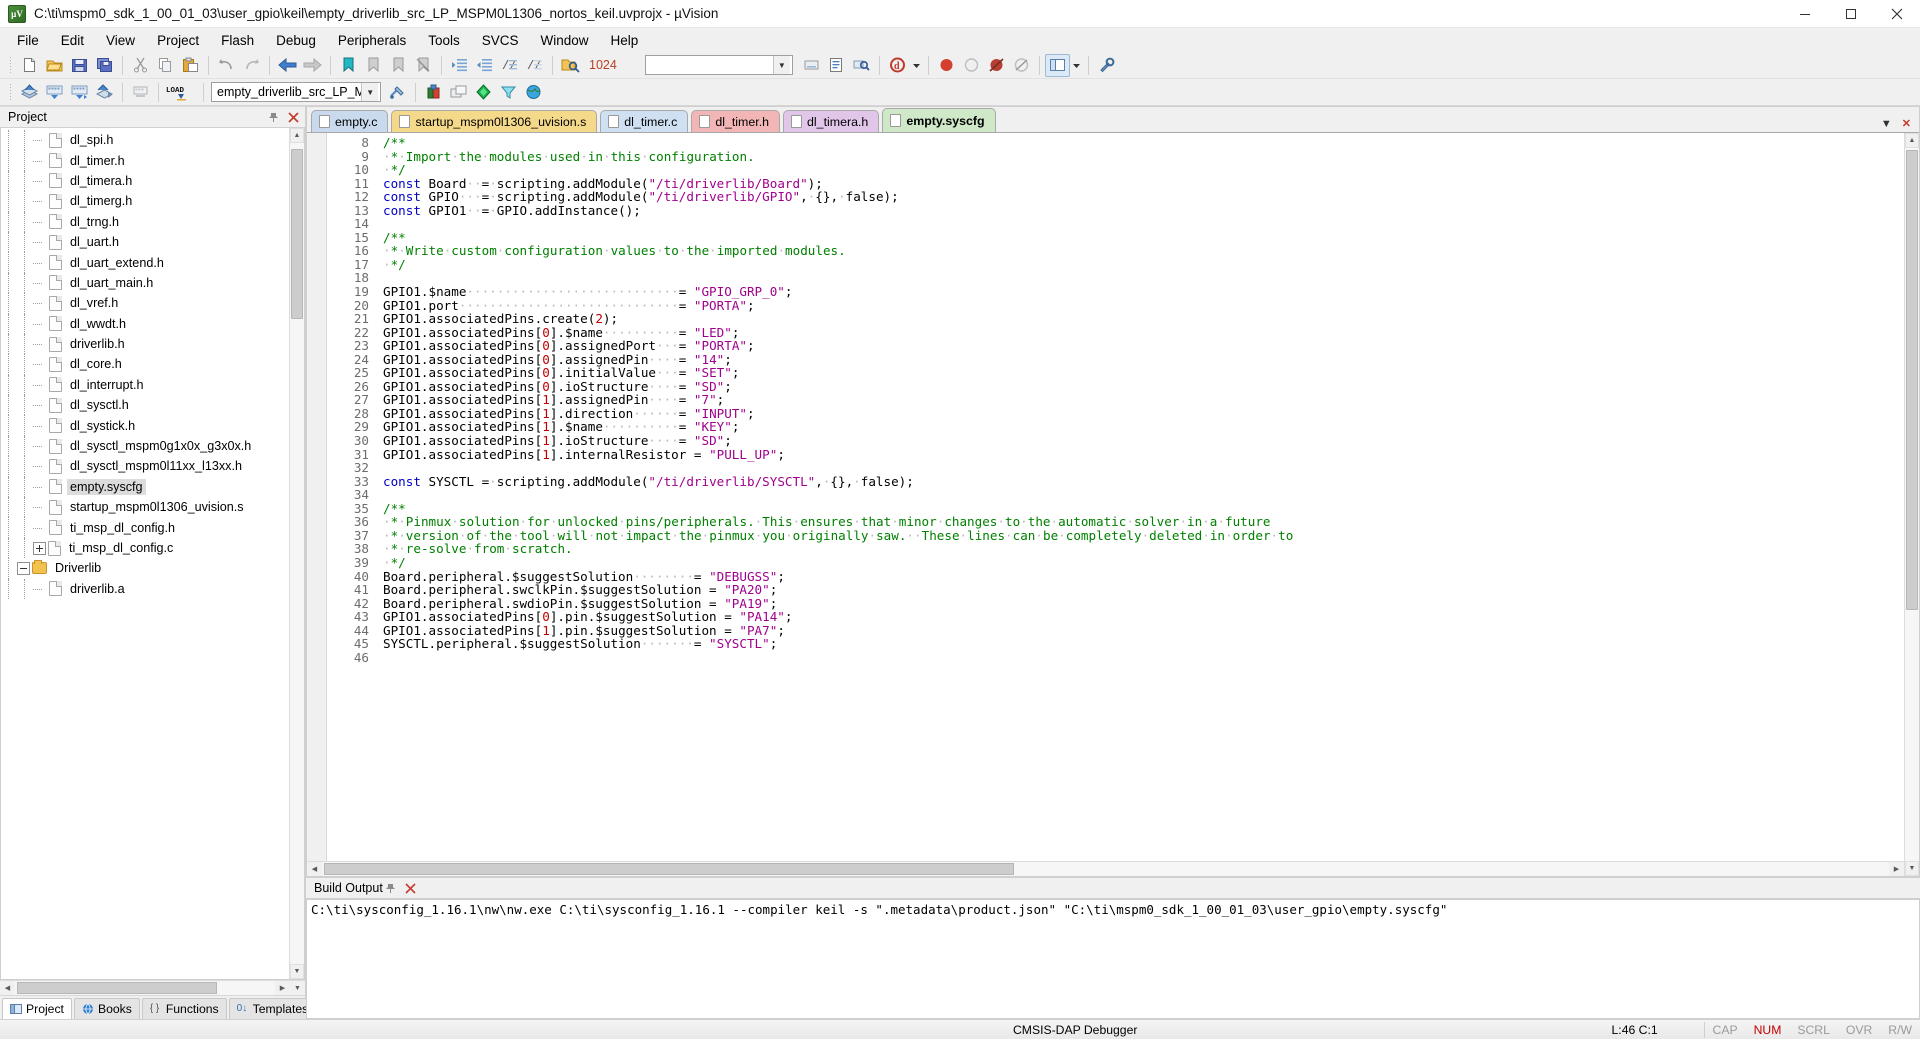 This screenshot has width=1920, height=1039. I want to click on window-layout-icon, so click(1057, 65).